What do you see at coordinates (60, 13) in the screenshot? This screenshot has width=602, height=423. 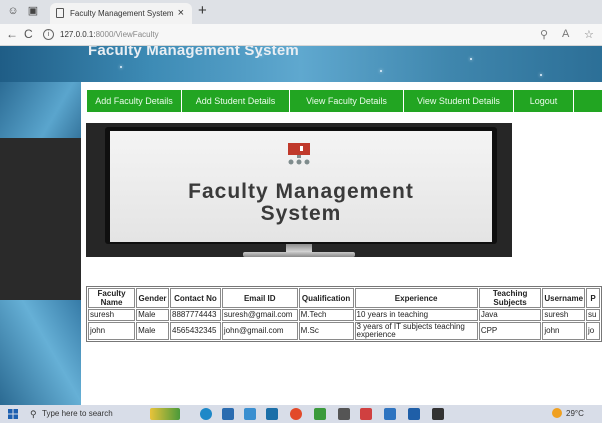 I see `page-icon` at bounding box center [60, 13].